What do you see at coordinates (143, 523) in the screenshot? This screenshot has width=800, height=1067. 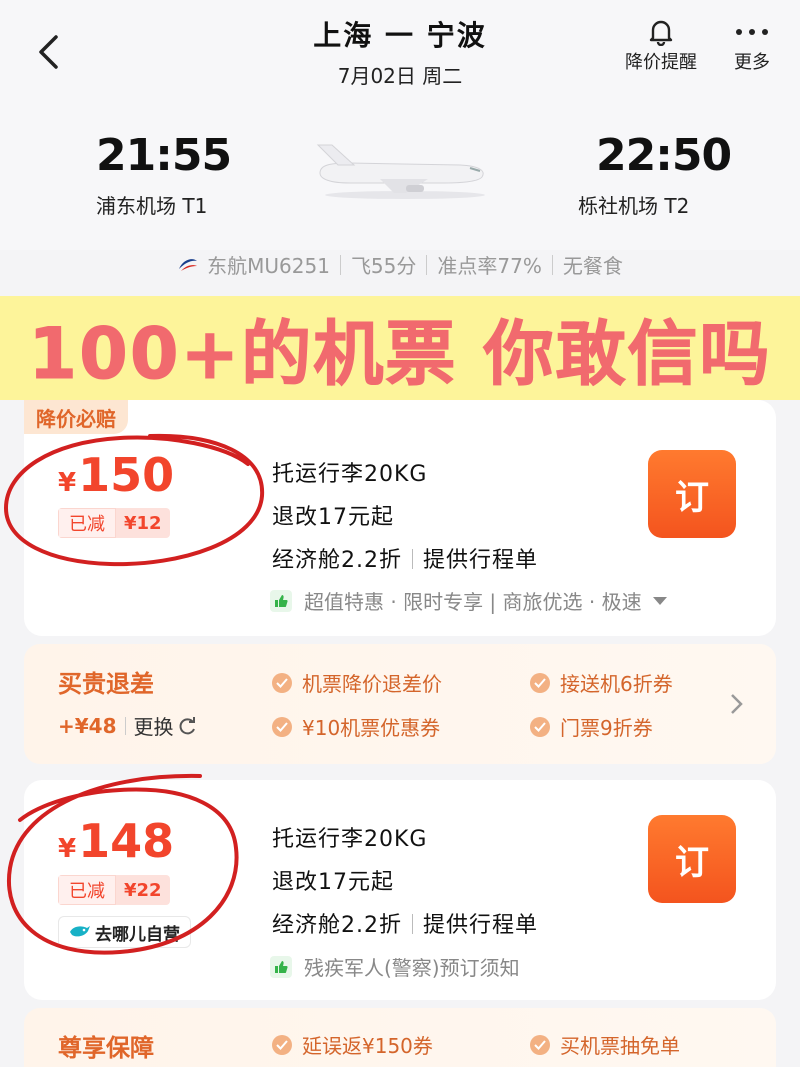 I see `discount-value: ¥12` at bounding box center [143, 523].